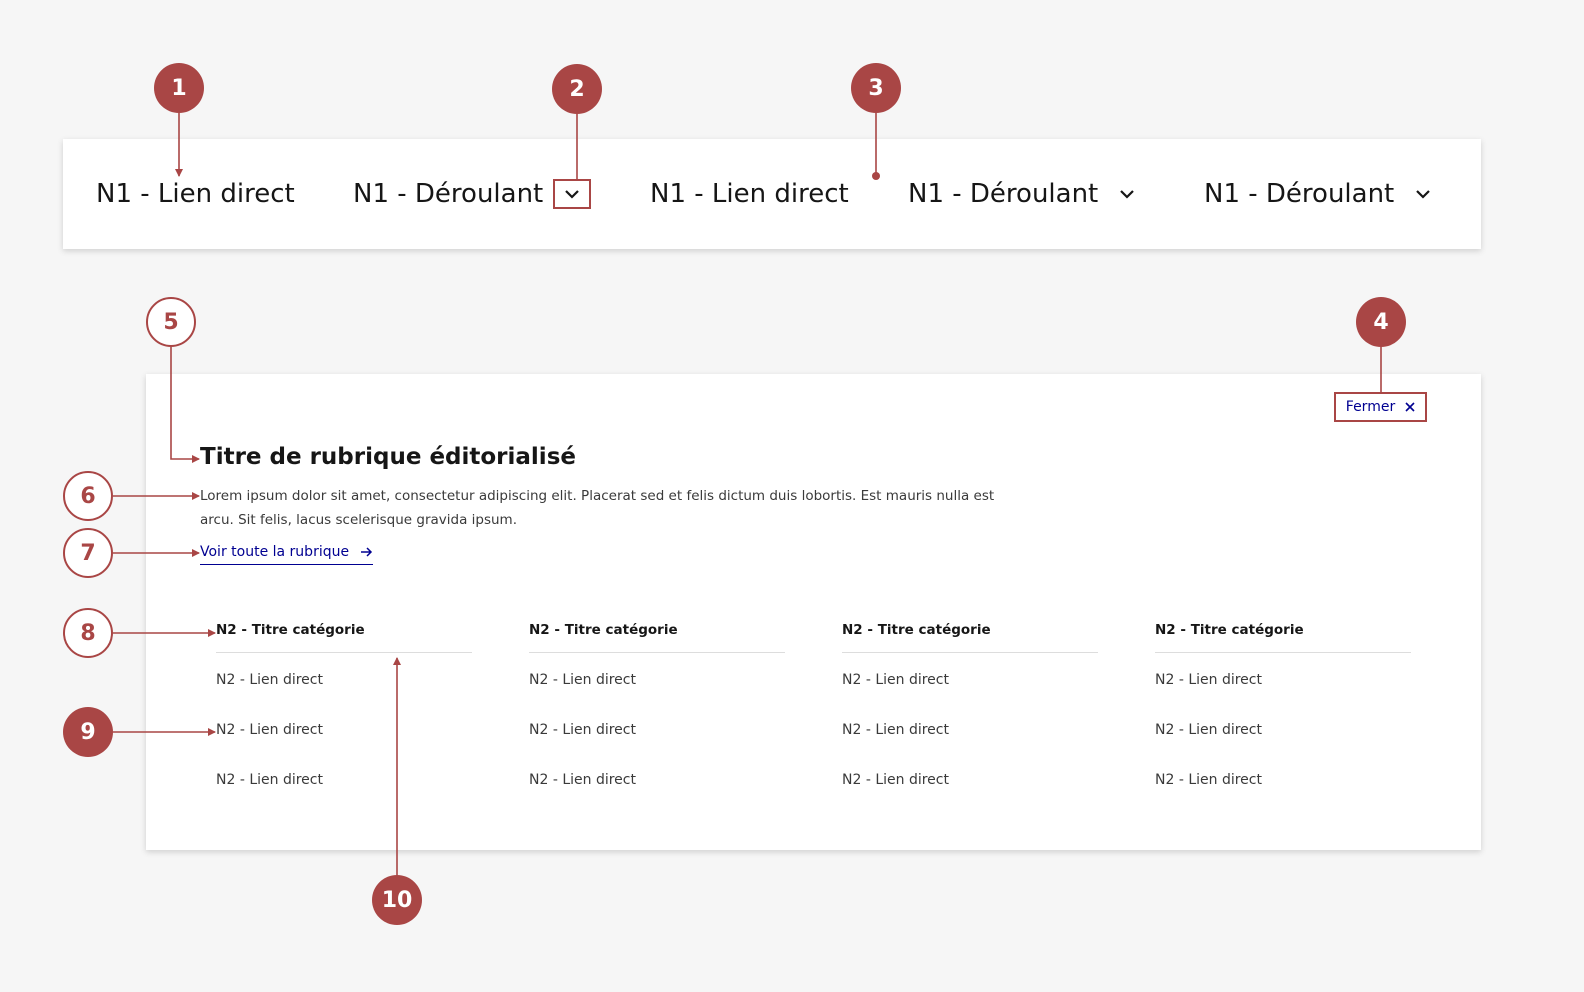  What do you see at coordinates (388, 457) in the screenshot?
I see `panel-title: Titre de rubrique éditorialisé` at bounding box center [388, 457].